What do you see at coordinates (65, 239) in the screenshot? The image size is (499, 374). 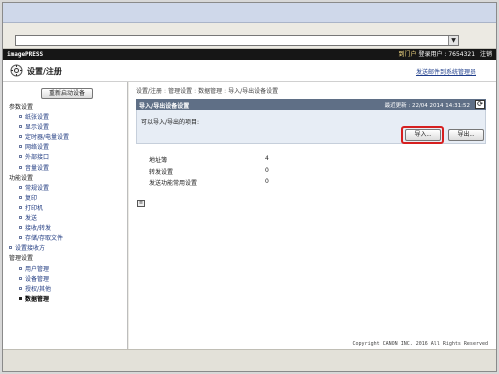 I see `sidebar-item: 存储/存取文件` at bounding box center [65, 239].